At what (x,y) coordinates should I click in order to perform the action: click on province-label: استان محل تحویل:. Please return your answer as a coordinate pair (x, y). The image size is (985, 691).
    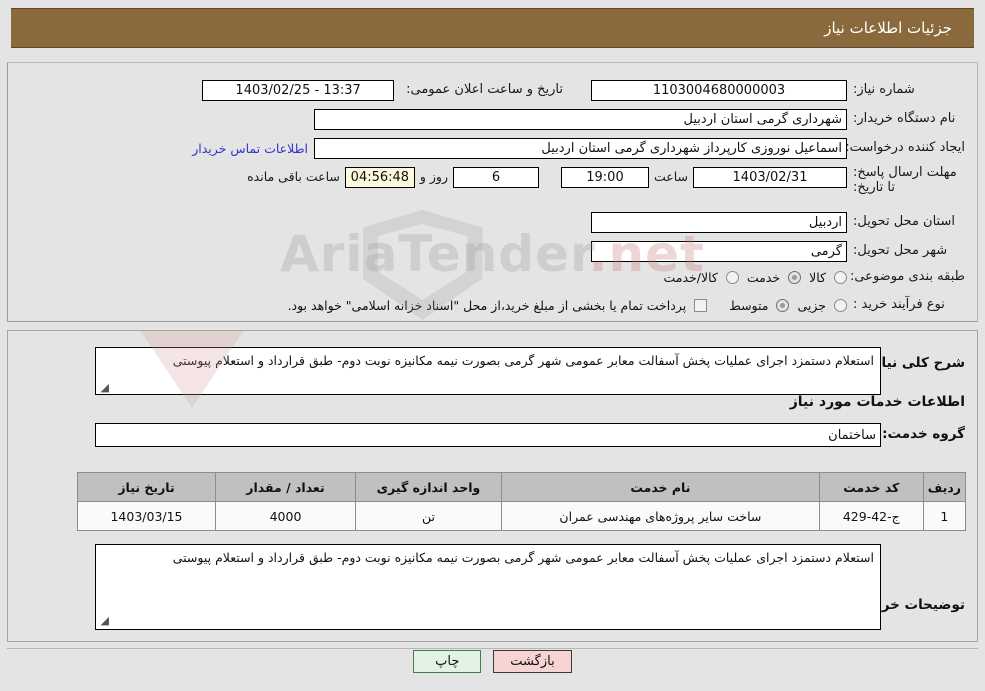
    Looking at the image, I should click on (904, 222).